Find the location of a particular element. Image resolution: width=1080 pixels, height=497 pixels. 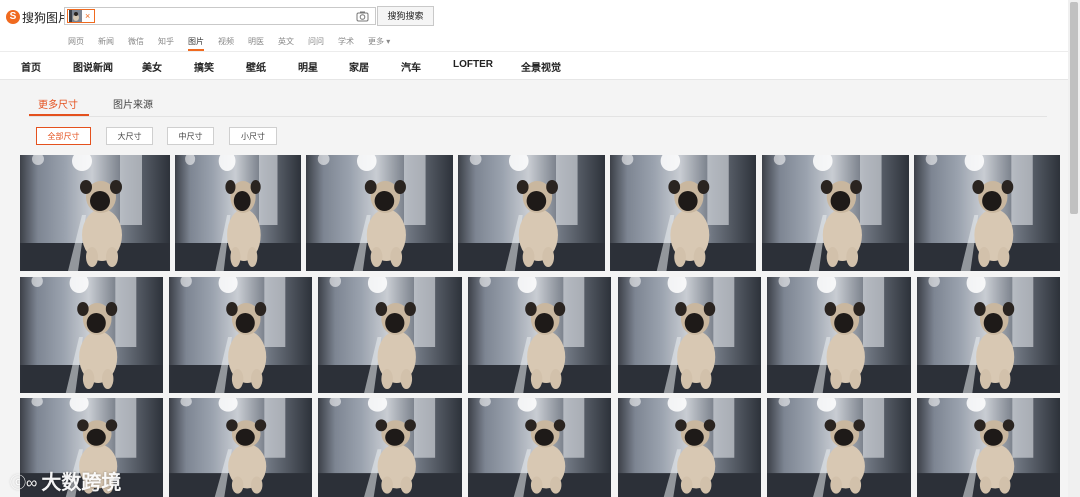

watermark: ⓒ∞ 大数跨境 is located at coordinates (65, 480).